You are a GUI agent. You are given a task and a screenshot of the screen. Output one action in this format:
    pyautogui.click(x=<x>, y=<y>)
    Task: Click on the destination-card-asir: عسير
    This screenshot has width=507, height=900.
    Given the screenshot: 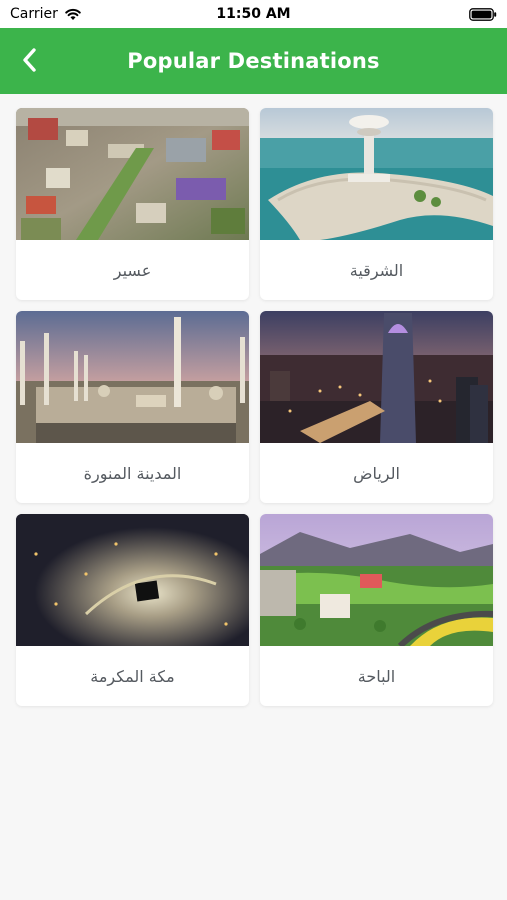 What is the action you would take?
    pyautogui.click(x=132, y=204)
    